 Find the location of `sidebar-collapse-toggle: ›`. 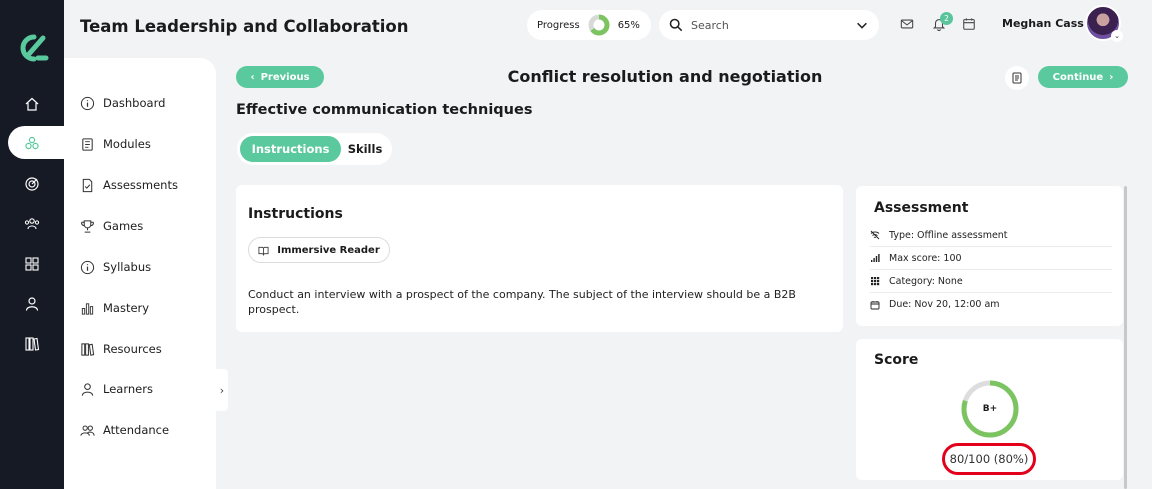

sidebar-collapse-toggle: › is located at coordinates (222, 390).